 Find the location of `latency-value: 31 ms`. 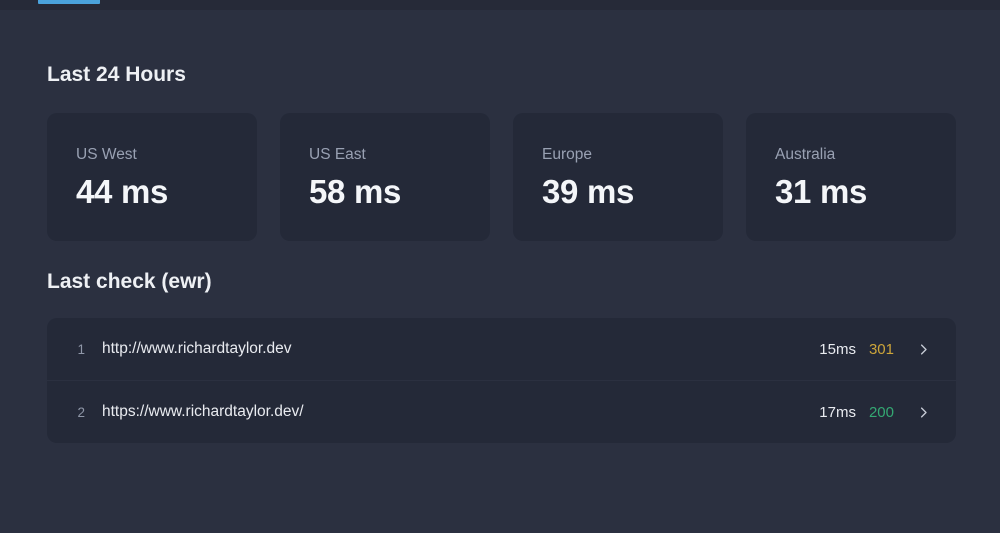

latency-value: 31 ms is located at coordinates (821, 191).